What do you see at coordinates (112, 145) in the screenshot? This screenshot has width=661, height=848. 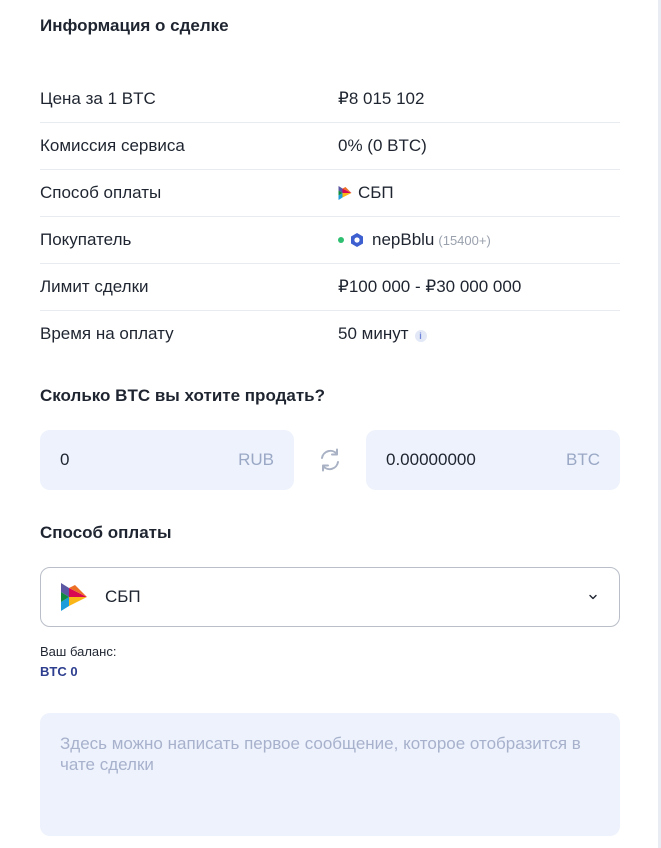 I see `row-label: Комиссия сервиса` at bounding box center [112, 145].